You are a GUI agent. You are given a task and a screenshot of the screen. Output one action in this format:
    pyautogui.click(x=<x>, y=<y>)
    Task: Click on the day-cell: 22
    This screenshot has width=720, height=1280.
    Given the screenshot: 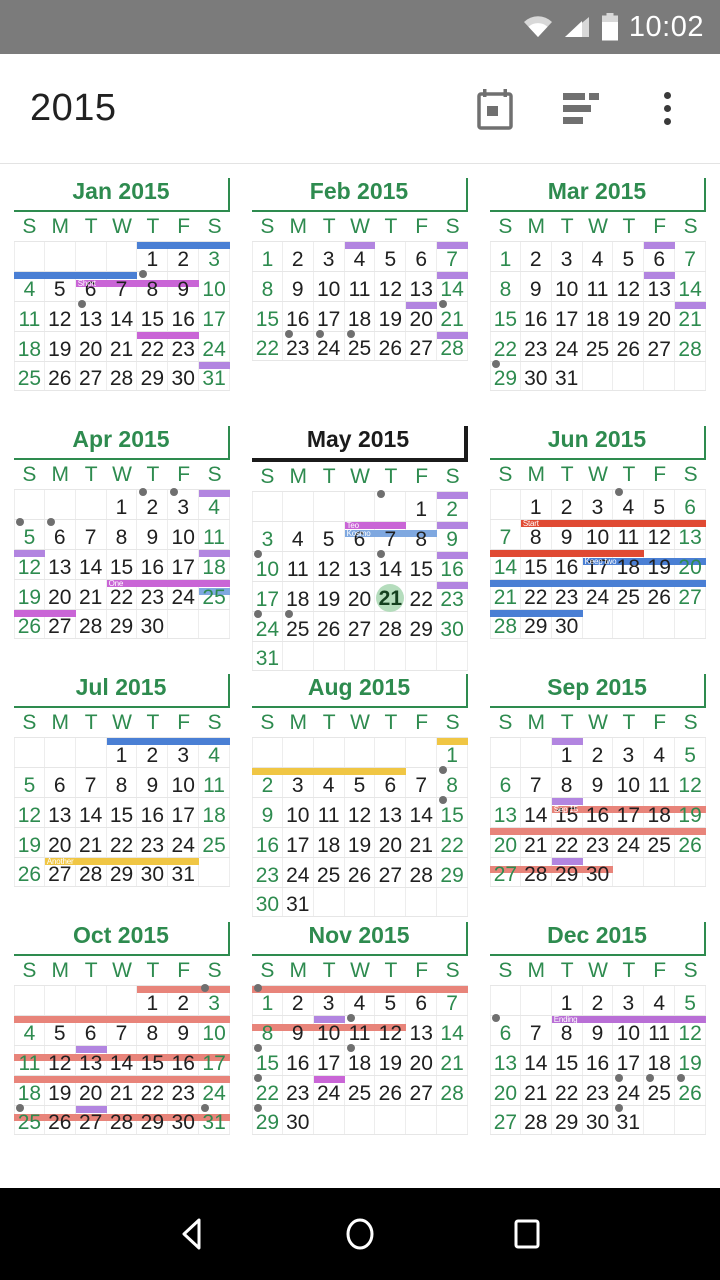 What is the action you would take?
    pyautogui.click(x=122, y=842)
    